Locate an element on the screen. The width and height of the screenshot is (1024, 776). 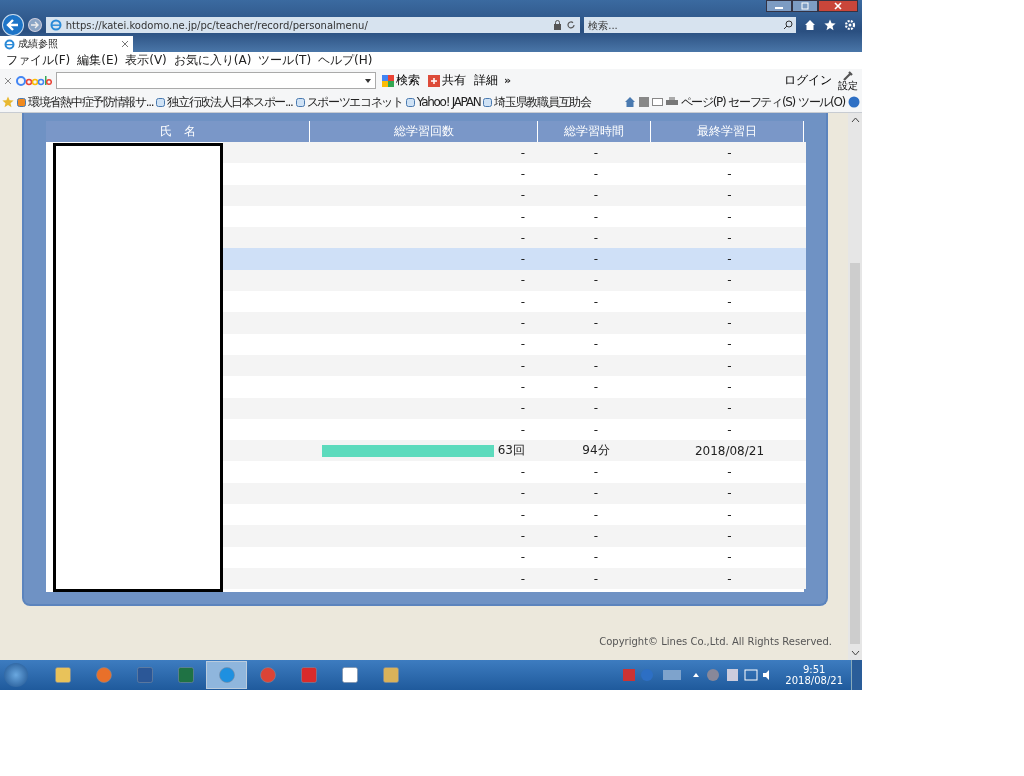
restore-button is located at coordinates (805, 6).